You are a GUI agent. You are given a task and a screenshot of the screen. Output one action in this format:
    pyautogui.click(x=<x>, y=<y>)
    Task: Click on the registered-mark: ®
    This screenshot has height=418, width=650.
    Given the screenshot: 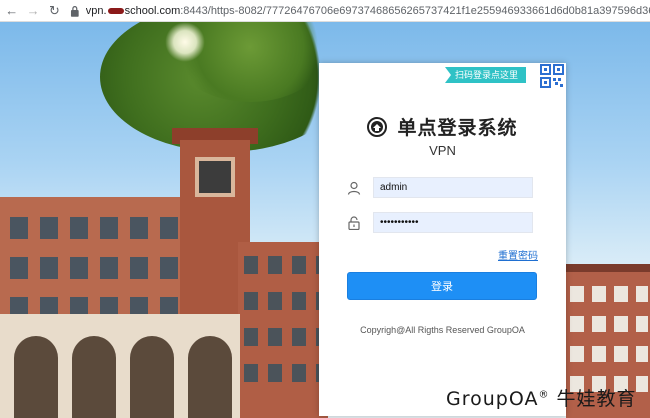 What is the action you would take?
    pyautogui.click(x=544, y=395)
    